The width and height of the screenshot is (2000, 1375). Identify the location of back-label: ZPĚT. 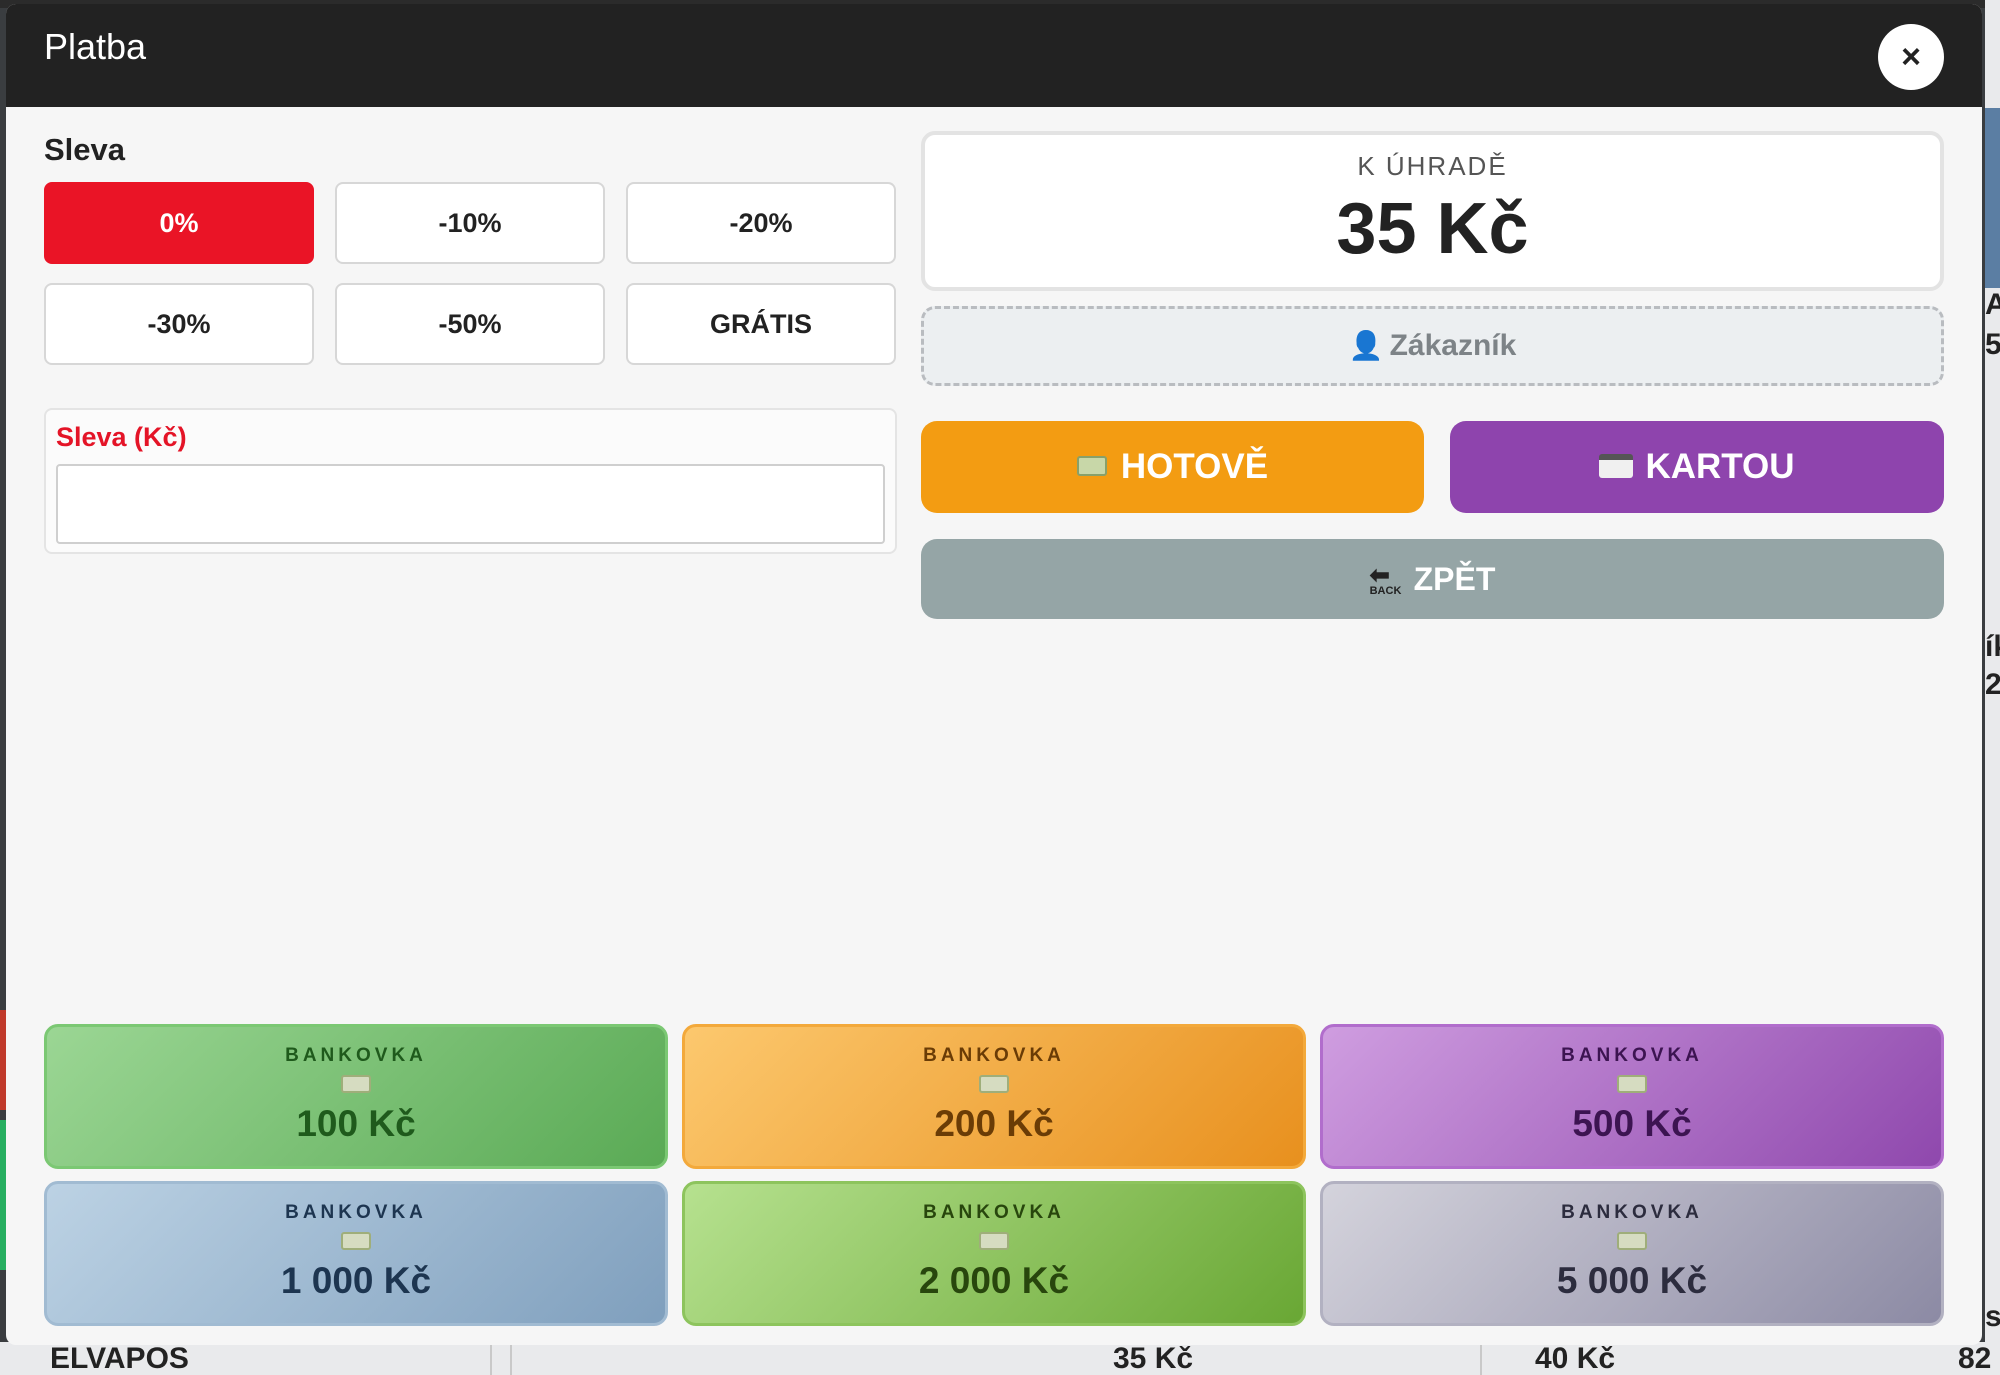
(1454, 579).